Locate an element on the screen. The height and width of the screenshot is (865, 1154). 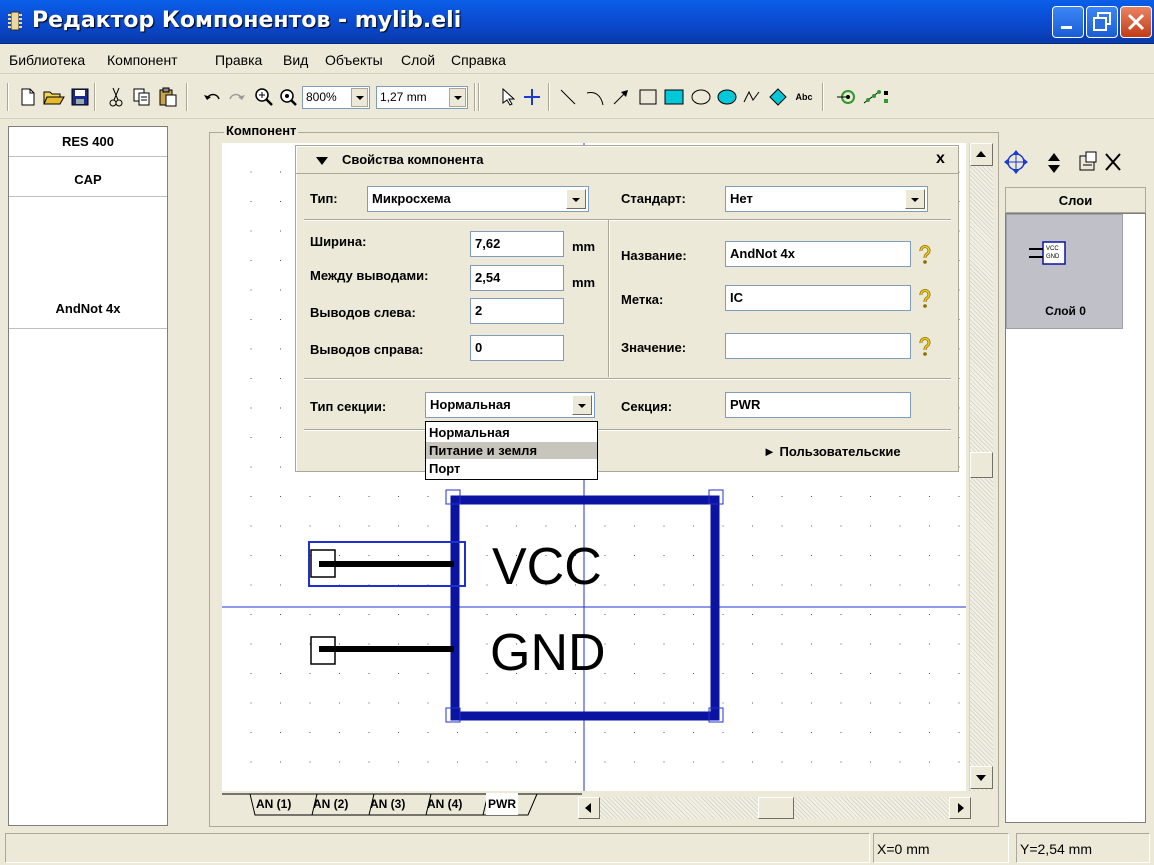
tab-pwr: PWR is located at coordinates (502, 804).